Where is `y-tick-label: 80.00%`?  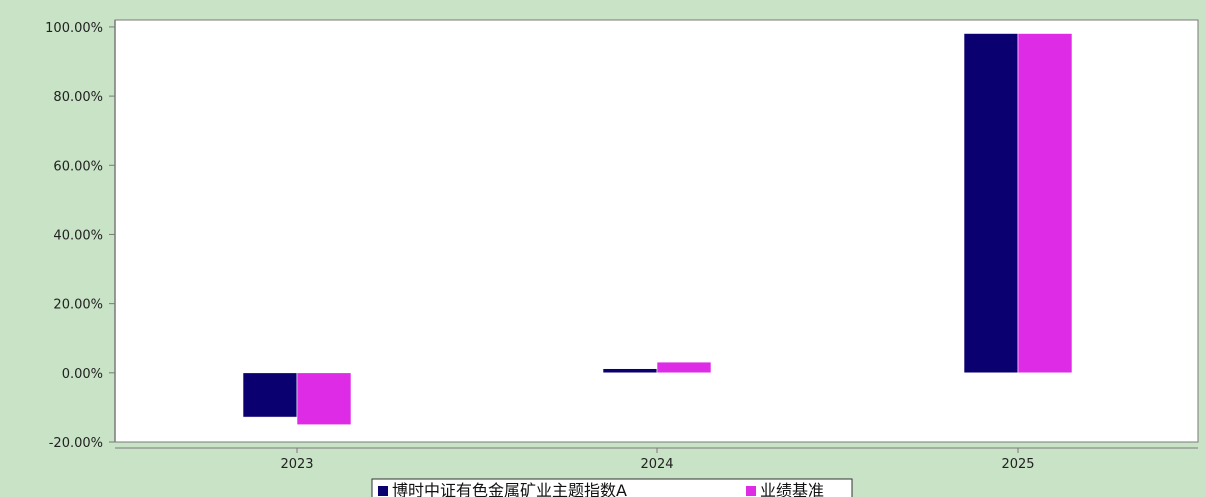
y-tick-label: 80.00% is located at coordinates (78, 97).